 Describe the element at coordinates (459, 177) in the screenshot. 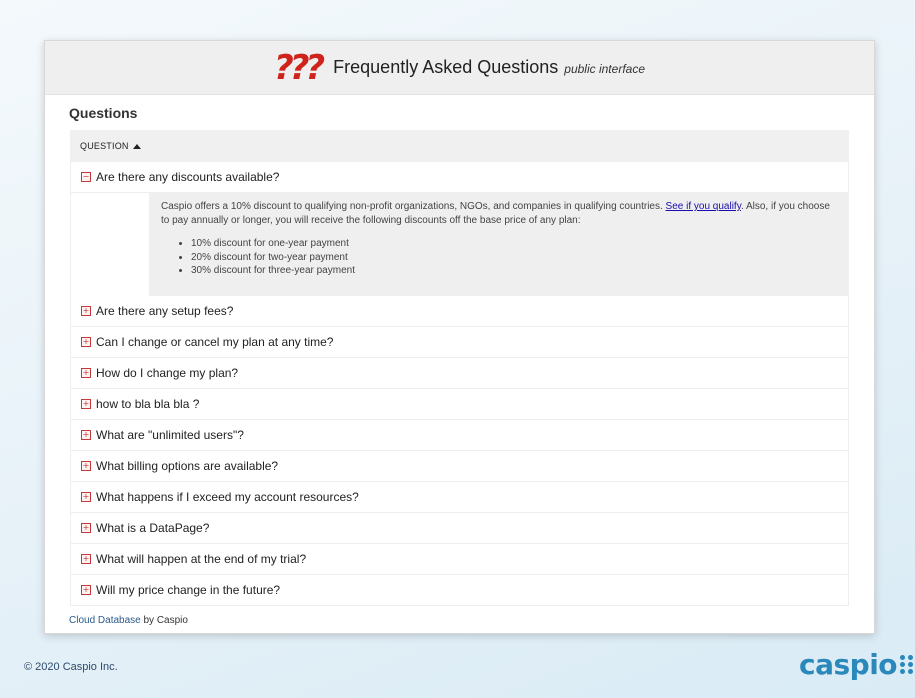

I see `faq-row-expanded: − Are there any discounts available?` at that location.